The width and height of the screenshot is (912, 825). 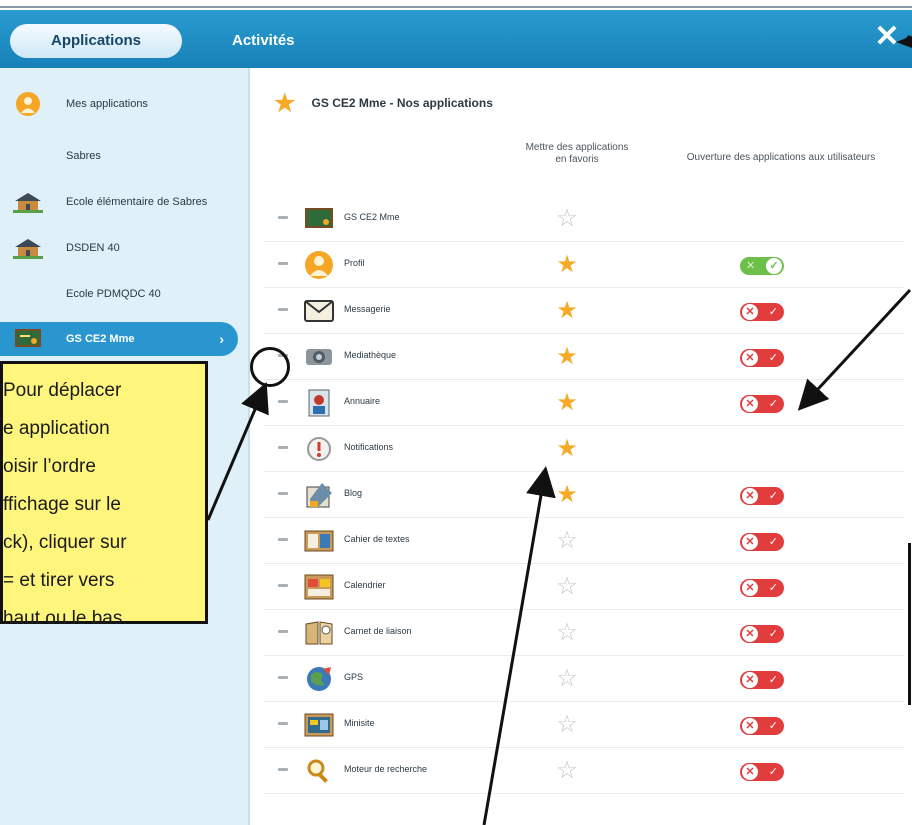 What do you see at coordinates (263, 41) in the screenshot?
I see `tab-activites: Activités` at bounding box center [263, 41].